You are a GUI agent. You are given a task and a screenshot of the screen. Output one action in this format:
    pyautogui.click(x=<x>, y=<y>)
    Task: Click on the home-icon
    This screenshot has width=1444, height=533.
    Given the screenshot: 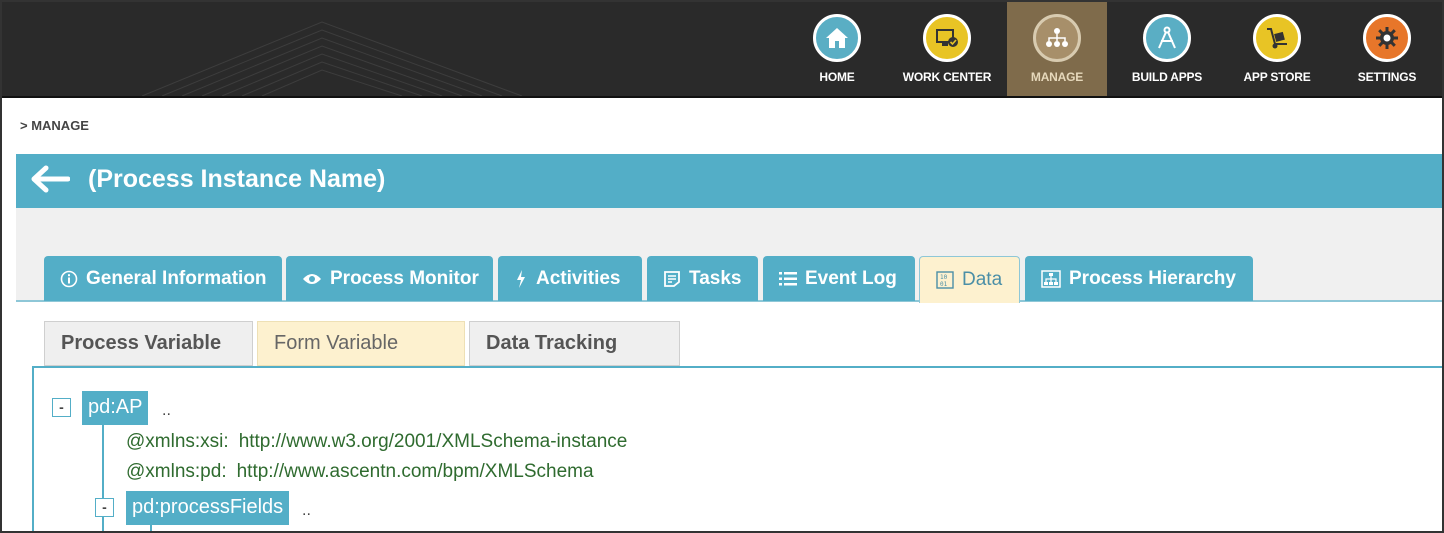 What is the action you would take?
    pyautogui.click(x=837, y=38)
    